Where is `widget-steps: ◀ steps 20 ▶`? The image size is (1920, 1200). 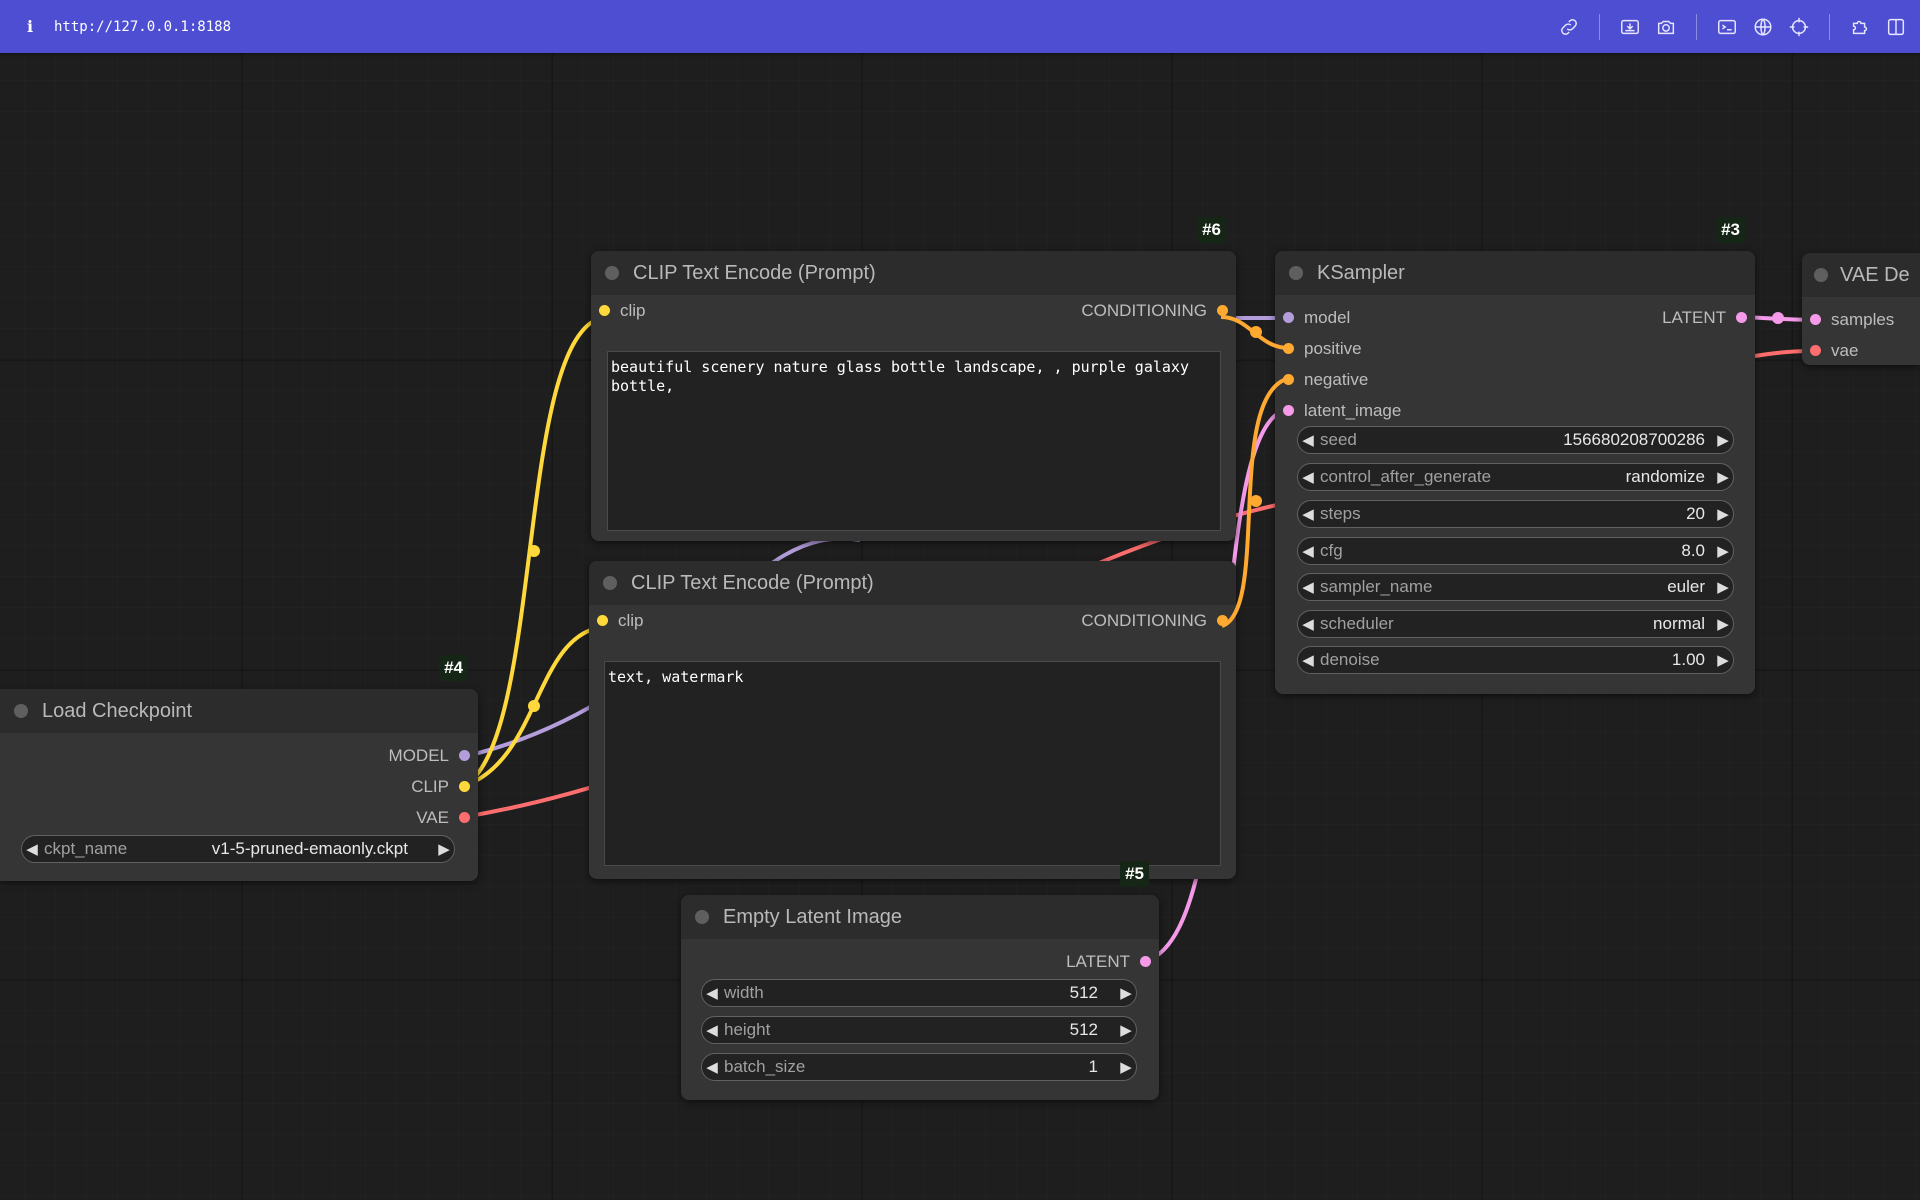
widget-steps: ◀ steps 20 ▶ is located at coordinates (1515, 514).